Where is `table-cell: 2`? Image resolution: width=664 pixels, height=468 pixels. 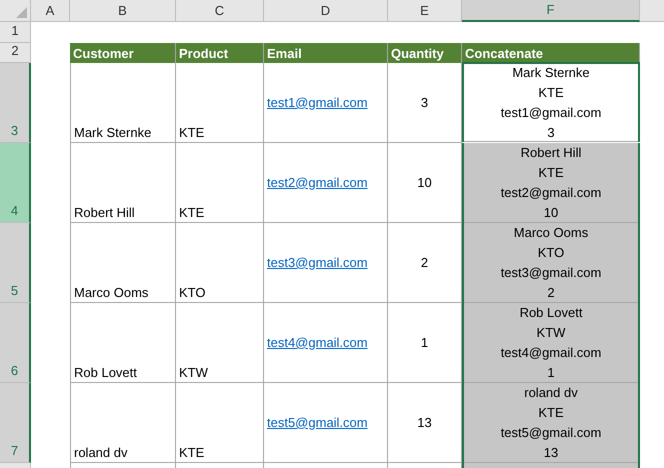 table-cell: 2 is located at coordinates (425, 263).